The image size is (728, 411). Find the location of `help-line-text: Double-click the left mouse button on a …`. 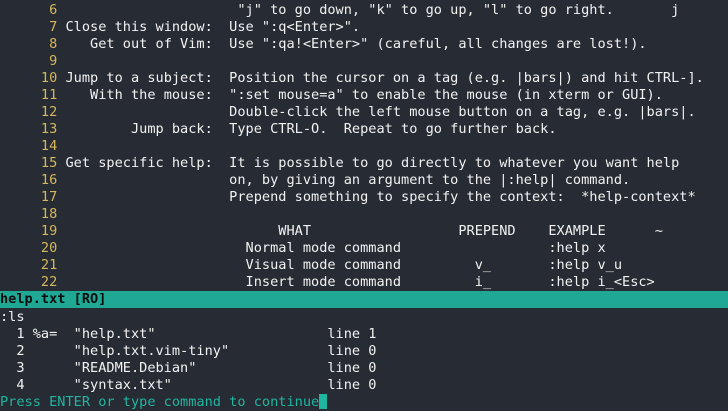

help-line-text: Double-click the left mouse button on a … is located at coordinates (380, 112).